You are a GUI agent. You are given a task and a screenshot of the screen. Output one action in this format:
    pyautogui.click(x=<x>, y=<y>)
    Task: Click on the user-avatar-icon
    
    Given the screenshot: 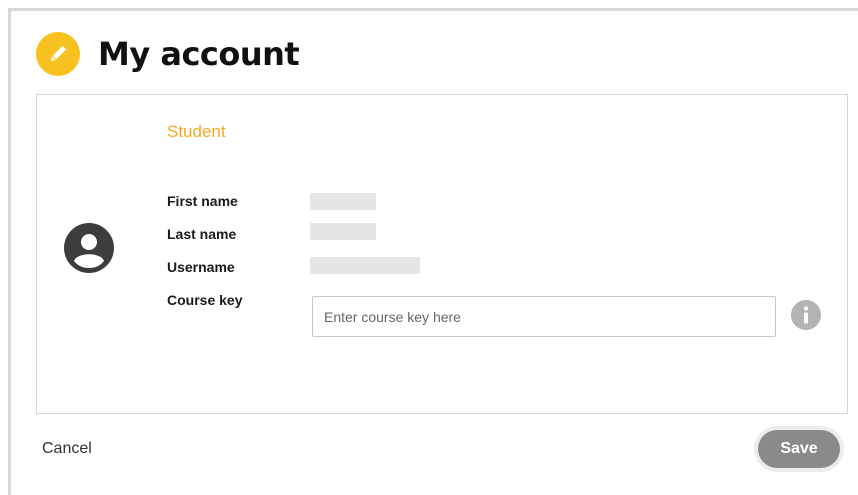 What is the action you would take?
    pyautogui.click(x=89, y=248)
    